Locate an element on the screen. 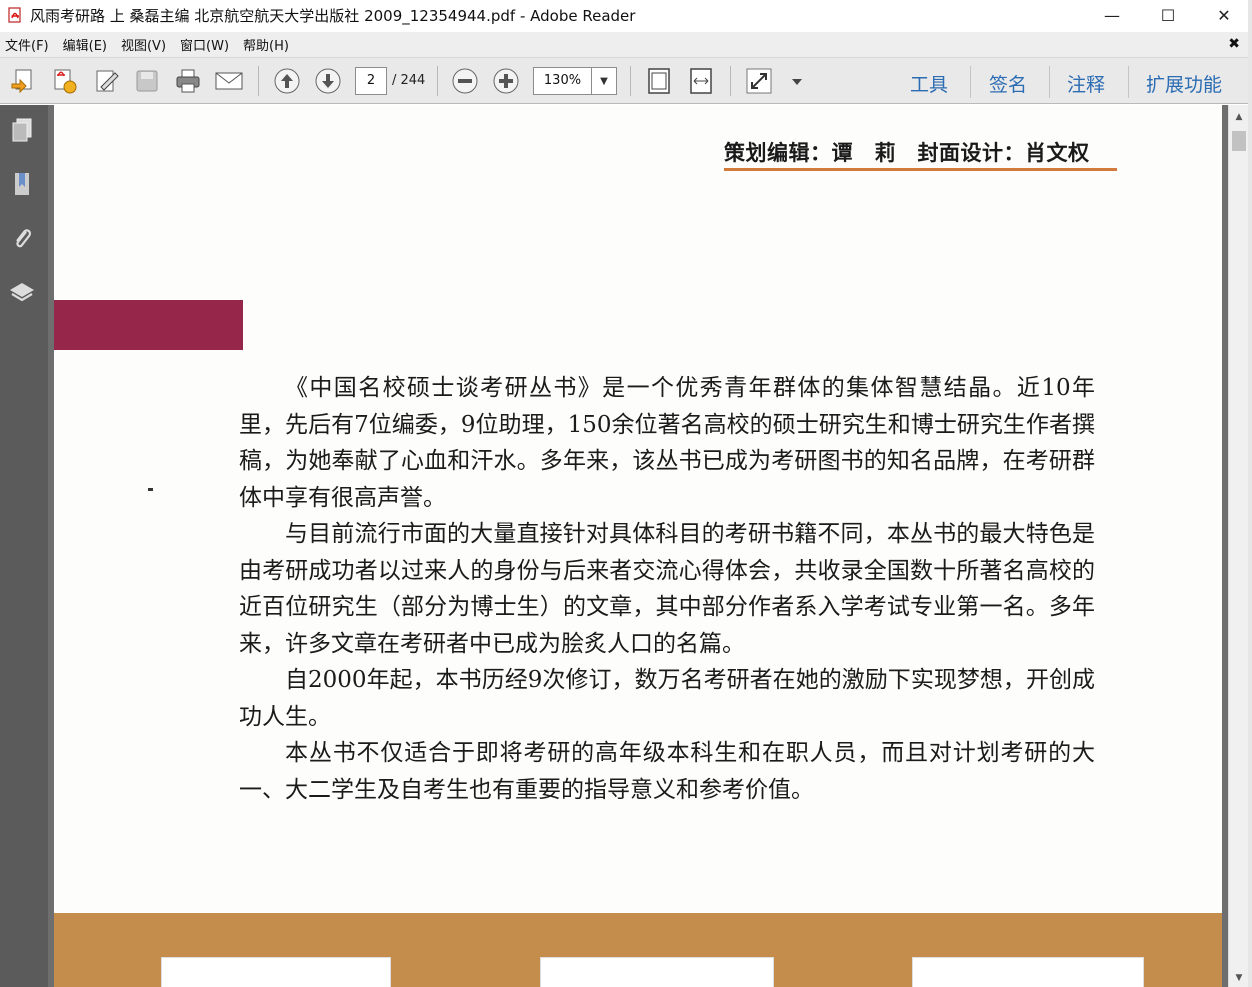 This screenshot has width=1252, height=987. maximize-button: ☐ is located at coordinates (1168, 15).